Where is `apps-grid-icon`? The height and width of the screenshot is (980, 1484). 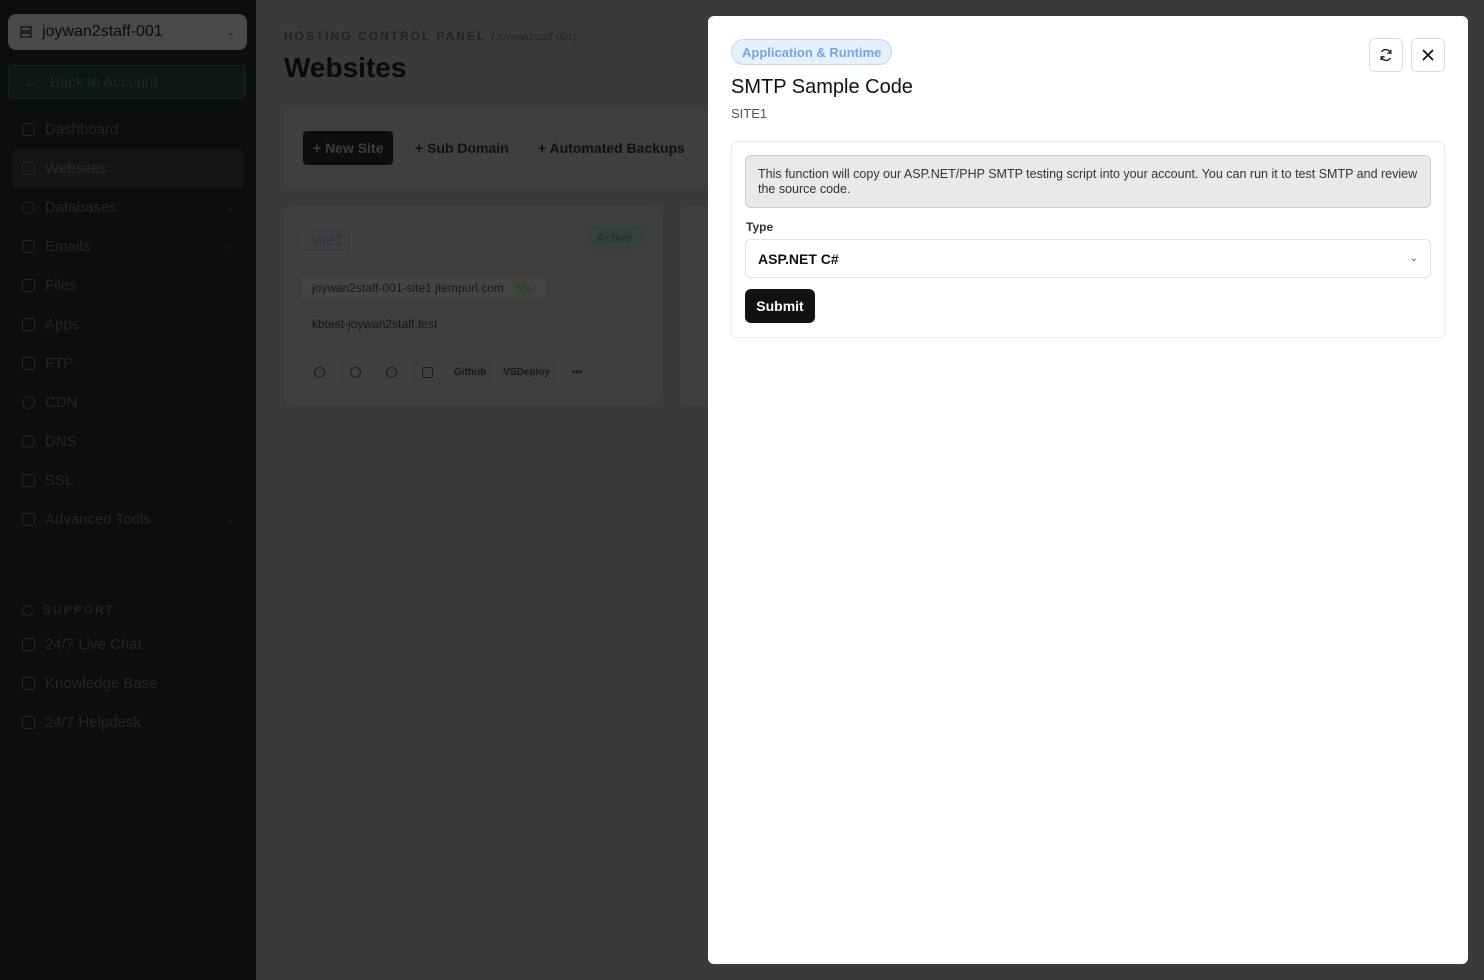 apps-grid-icon is located at coordinates (28, 324).